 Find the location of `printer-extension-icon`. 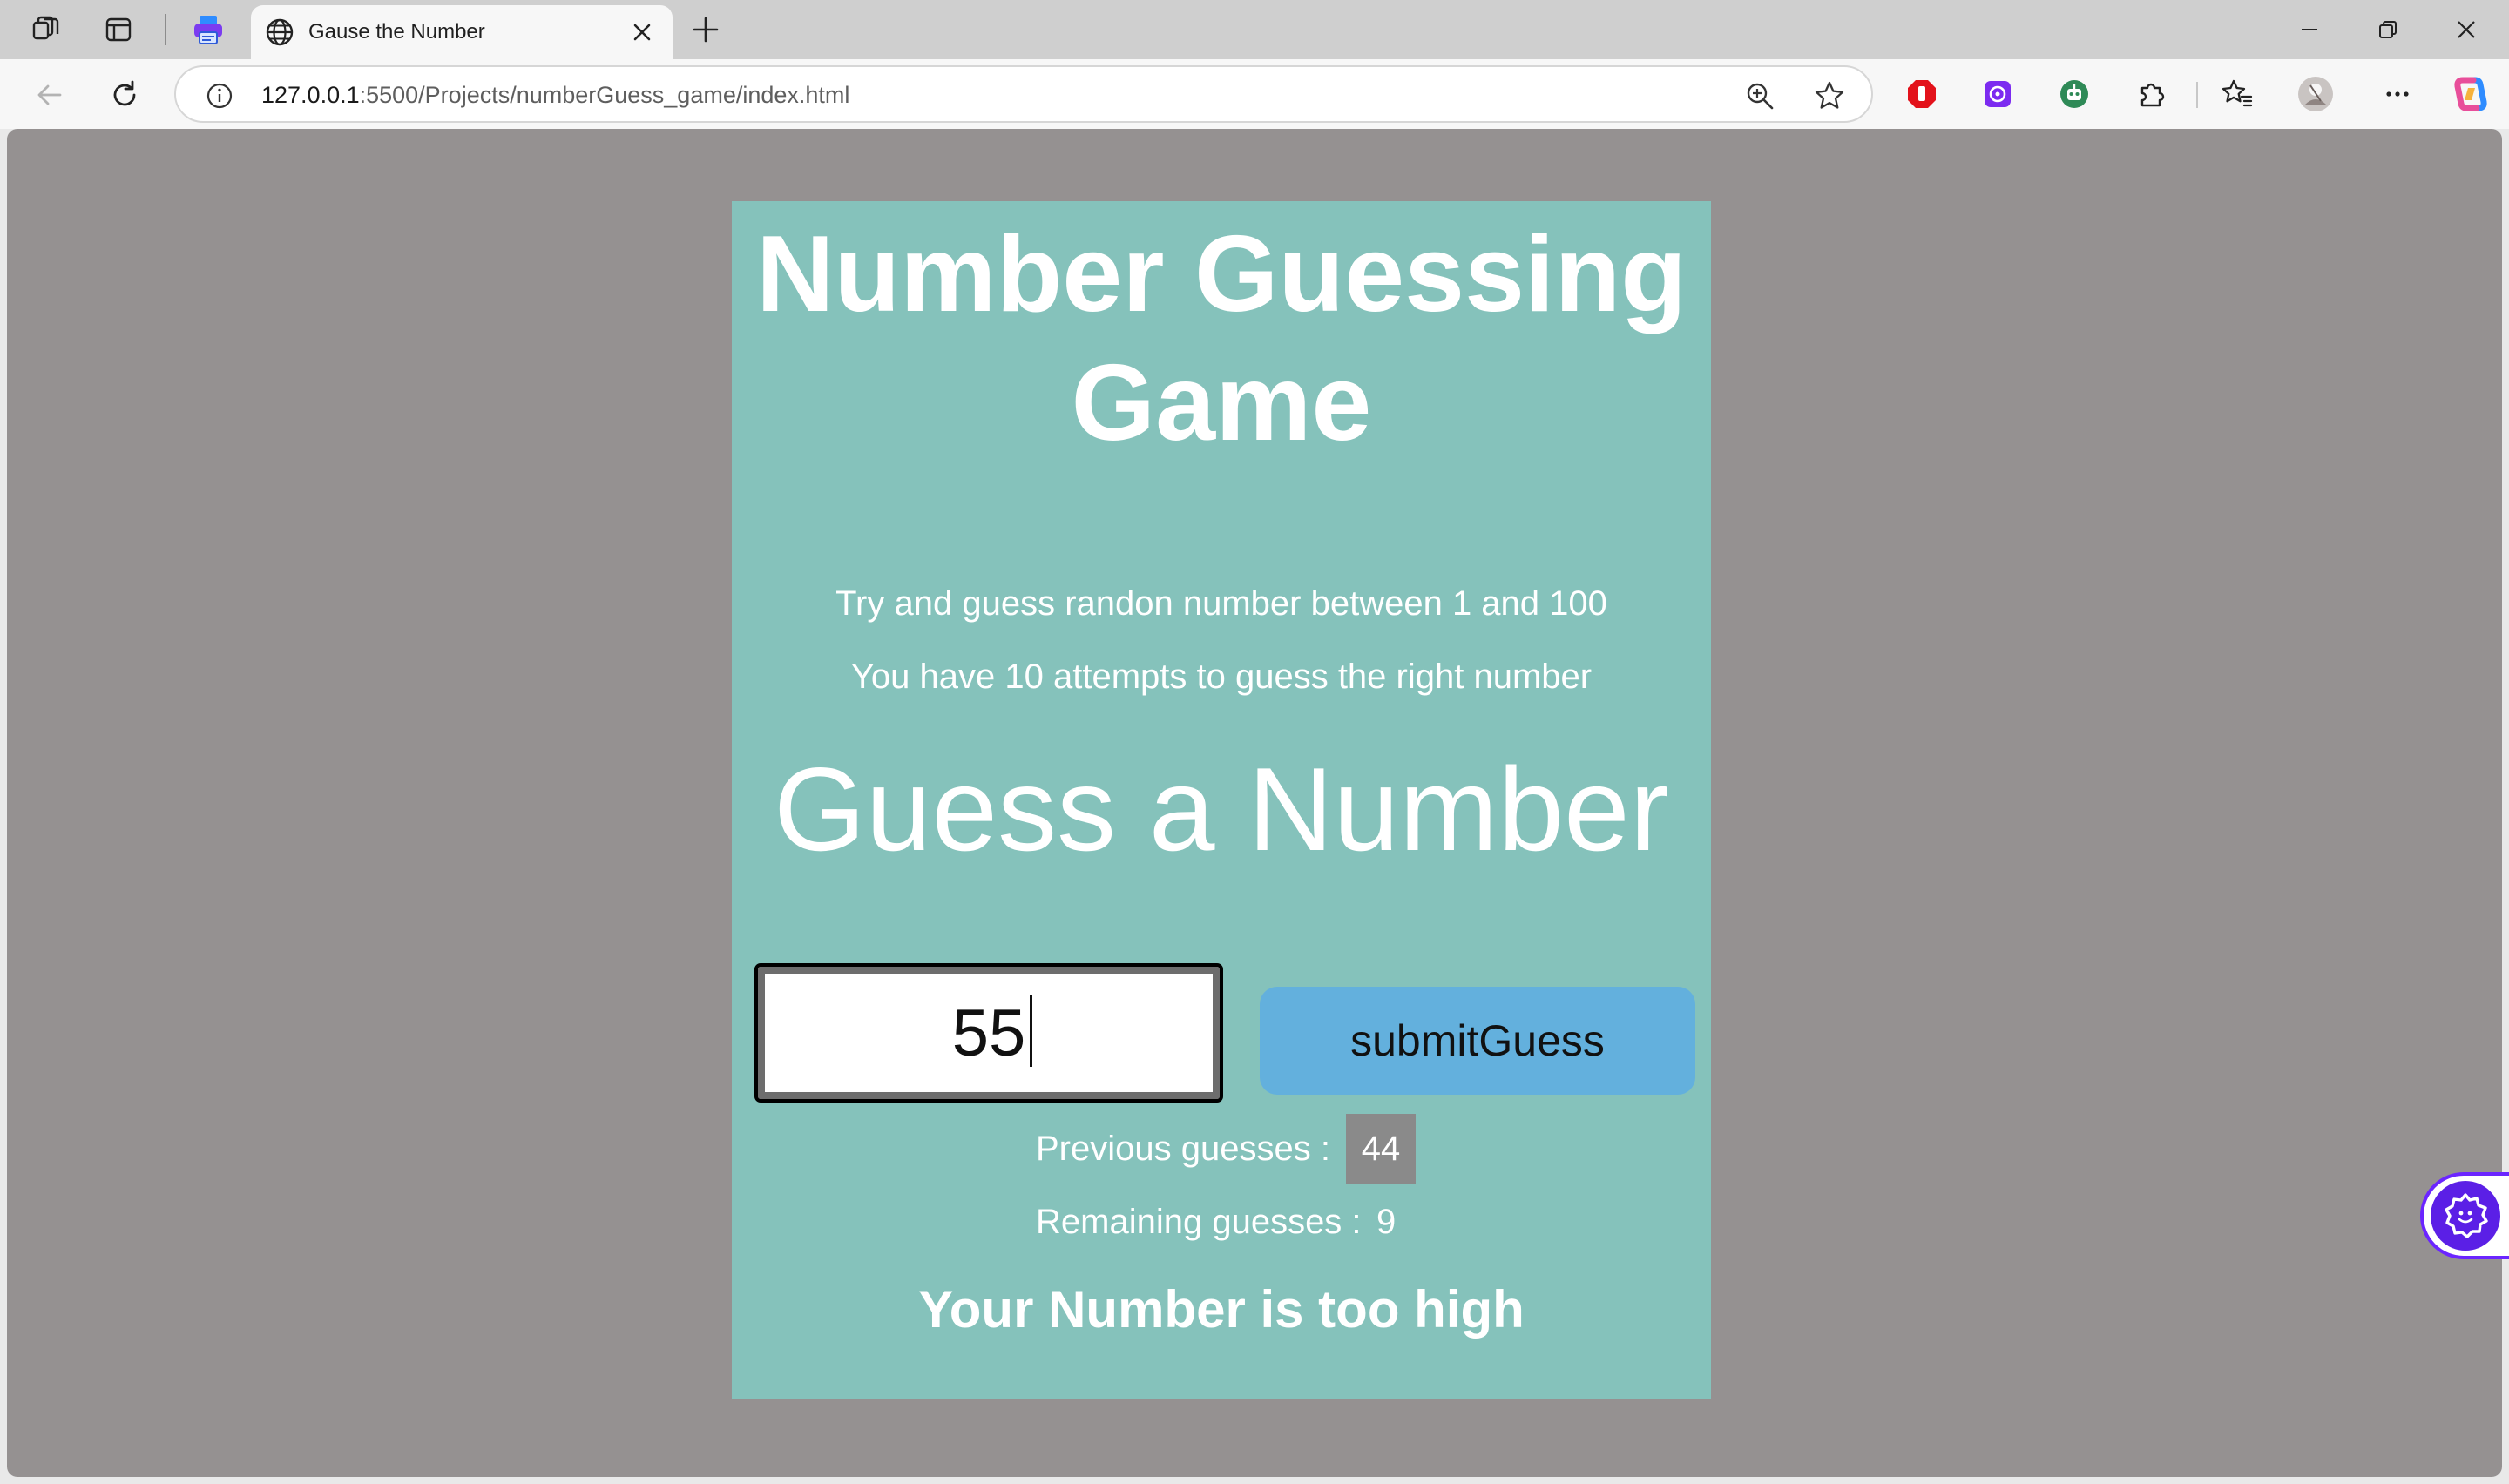

printer-extension-icon is located at coordinates (208, 30).